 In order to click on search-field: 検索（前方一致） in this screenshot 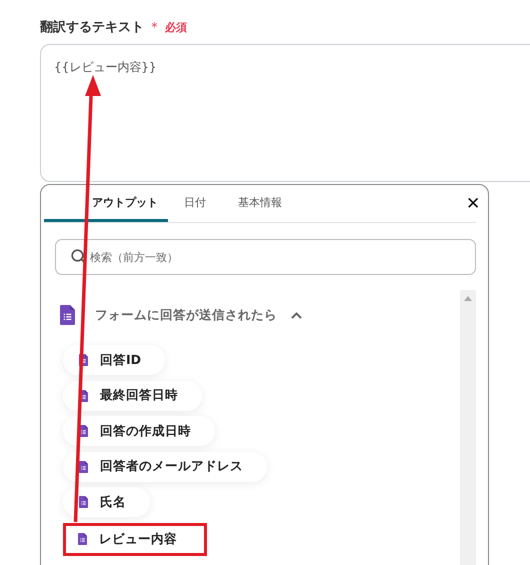, I will do `click(265, 257)`.